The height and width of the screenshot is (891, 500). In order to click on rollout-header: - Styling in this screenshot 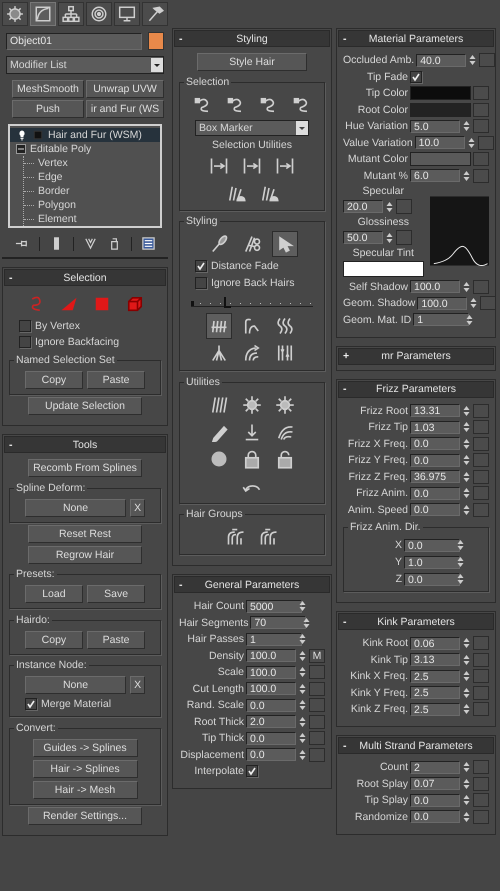, I will do `click(252, 38)`.